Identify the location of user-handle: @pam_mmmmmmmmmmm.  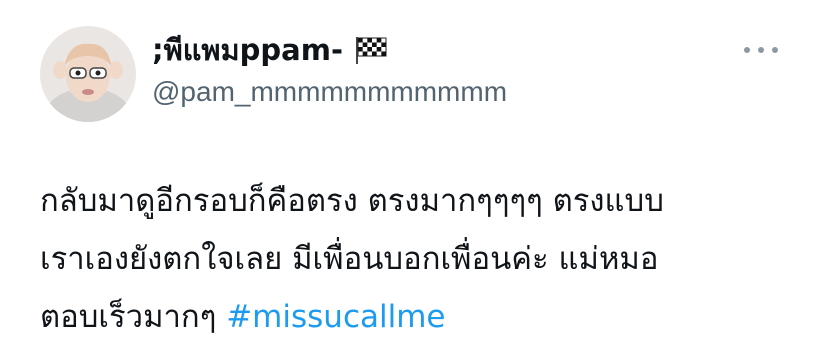
(460, 92).